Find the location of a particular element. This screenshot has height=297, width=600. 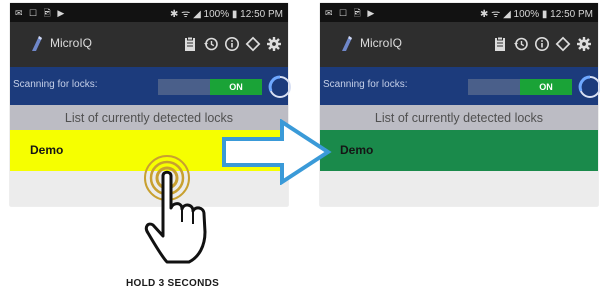

lock-list-item: Demo is located at coordinates (459, 150).